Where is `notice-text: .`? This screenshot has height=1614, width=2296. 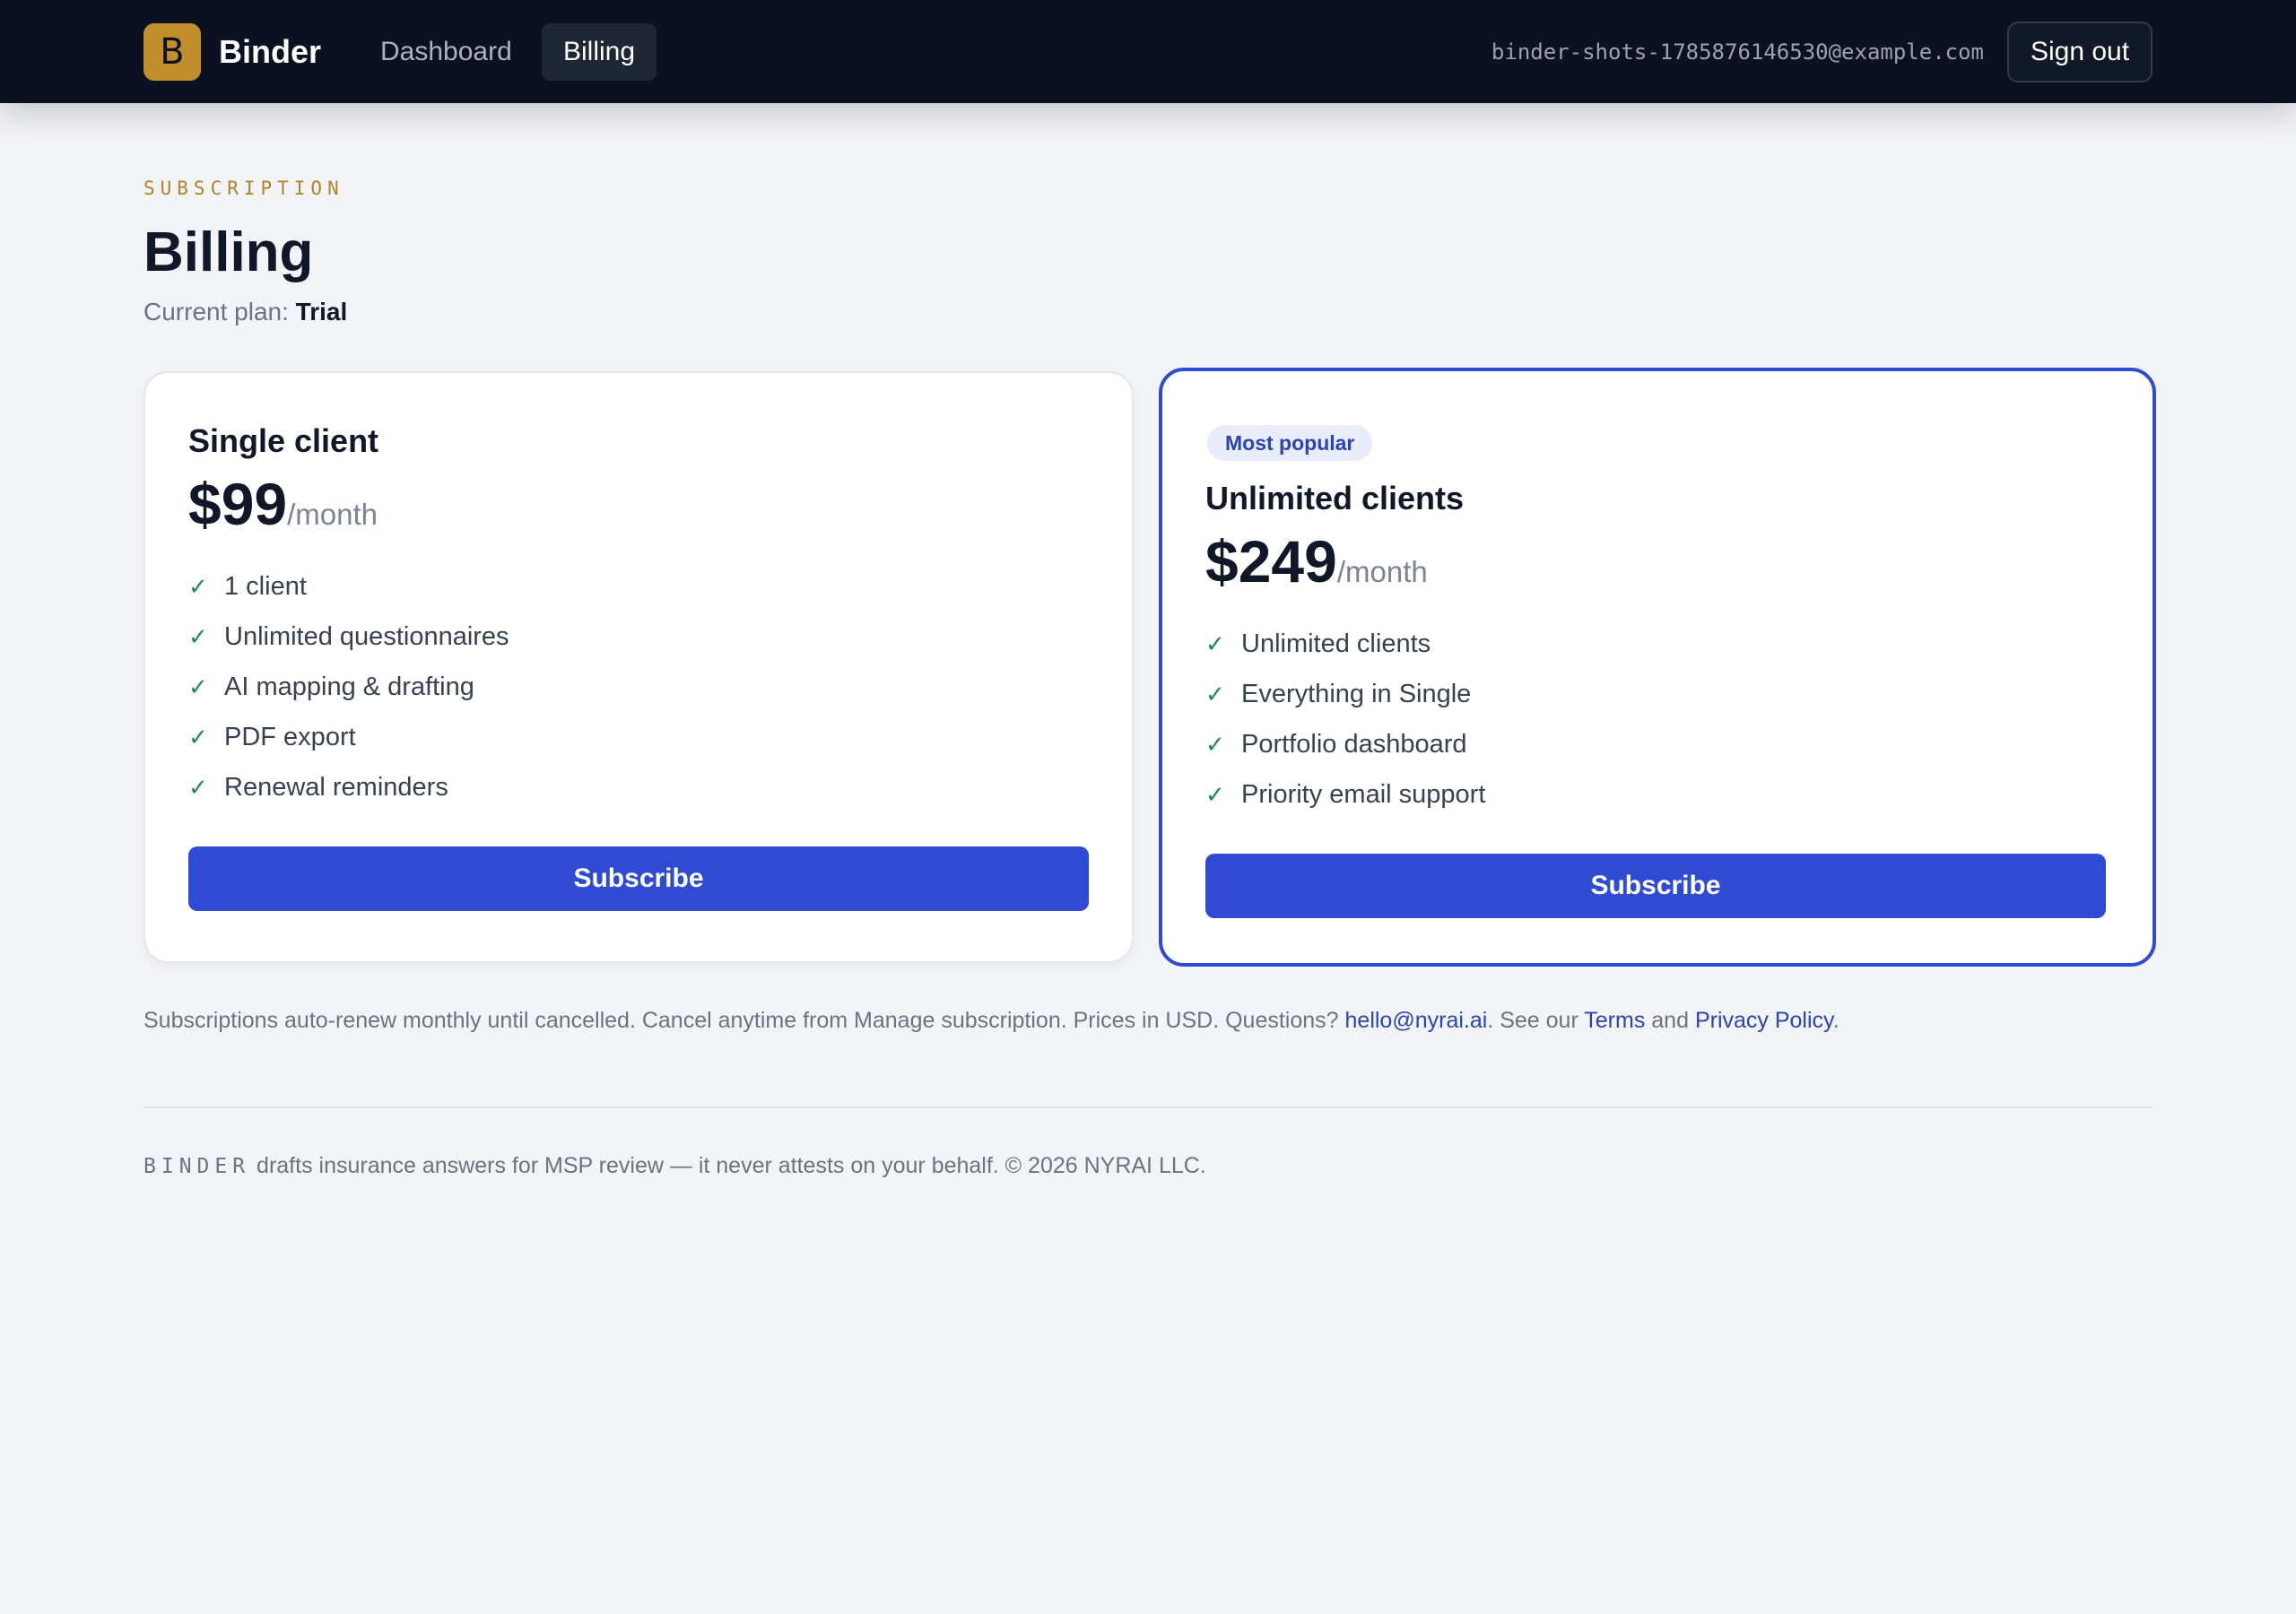 notice-text: . is located at coordinates (1835, 1020).